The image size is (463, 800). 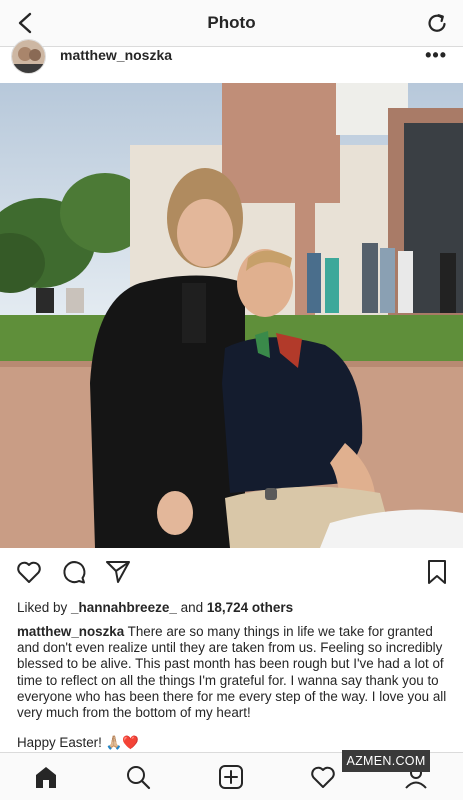 I want to click on like-heart-icon, so click(x=29, y=572).